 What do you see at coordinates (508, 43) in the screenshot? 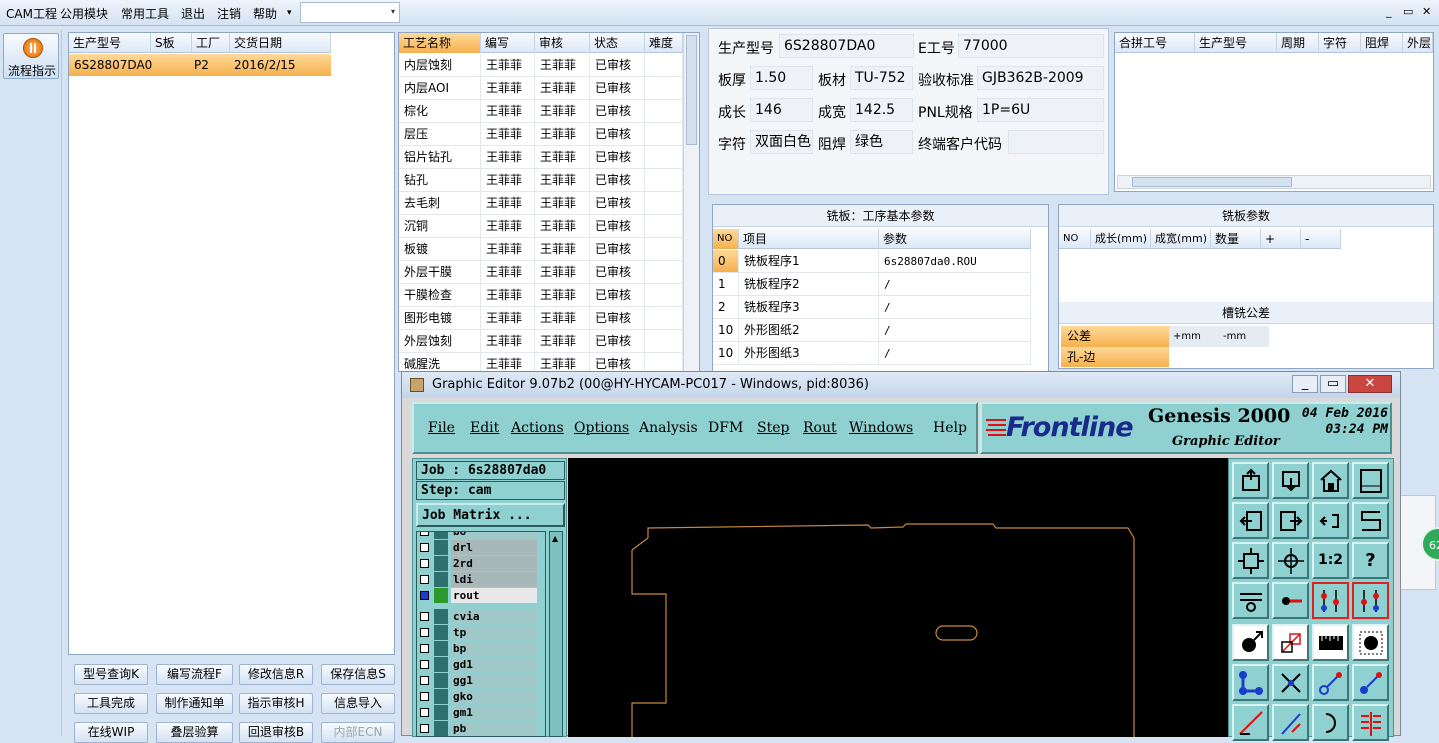
I see `col-author: 编写` at bounding box center [508, 43].